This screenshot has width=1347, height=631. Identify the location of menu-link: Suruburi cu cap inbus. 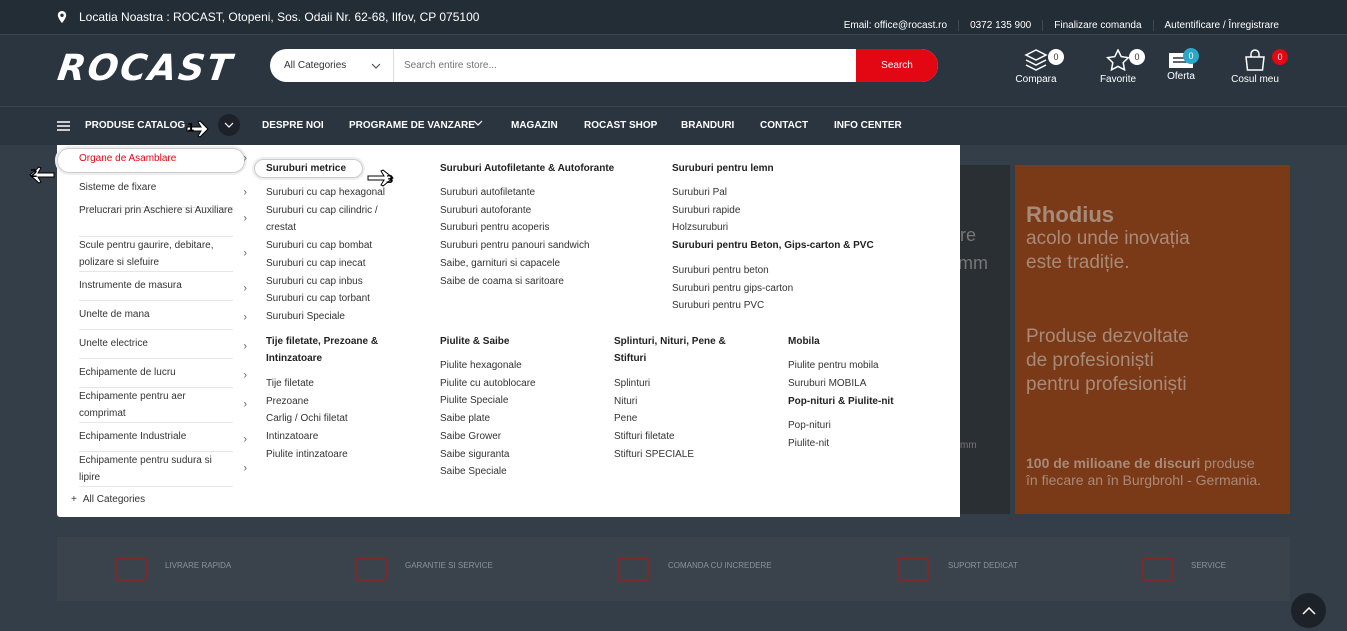
(336, 282).